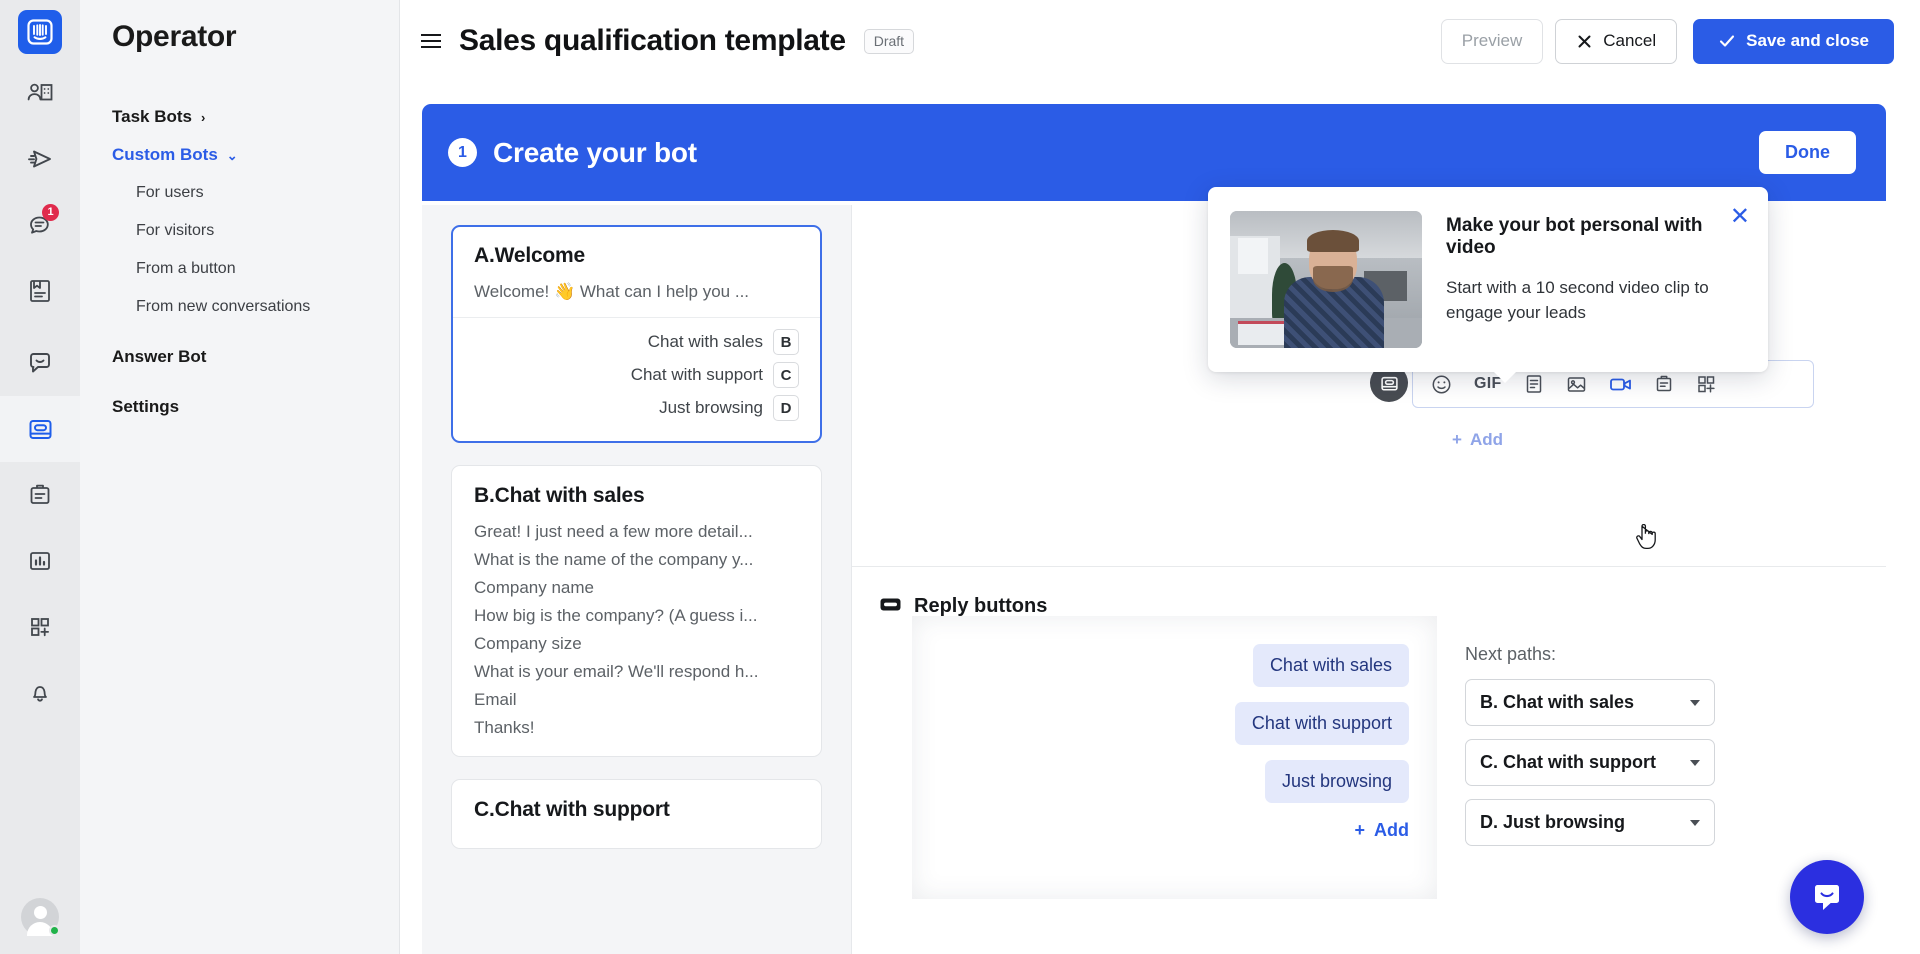  I want to click on avatar, so click(40, 917).